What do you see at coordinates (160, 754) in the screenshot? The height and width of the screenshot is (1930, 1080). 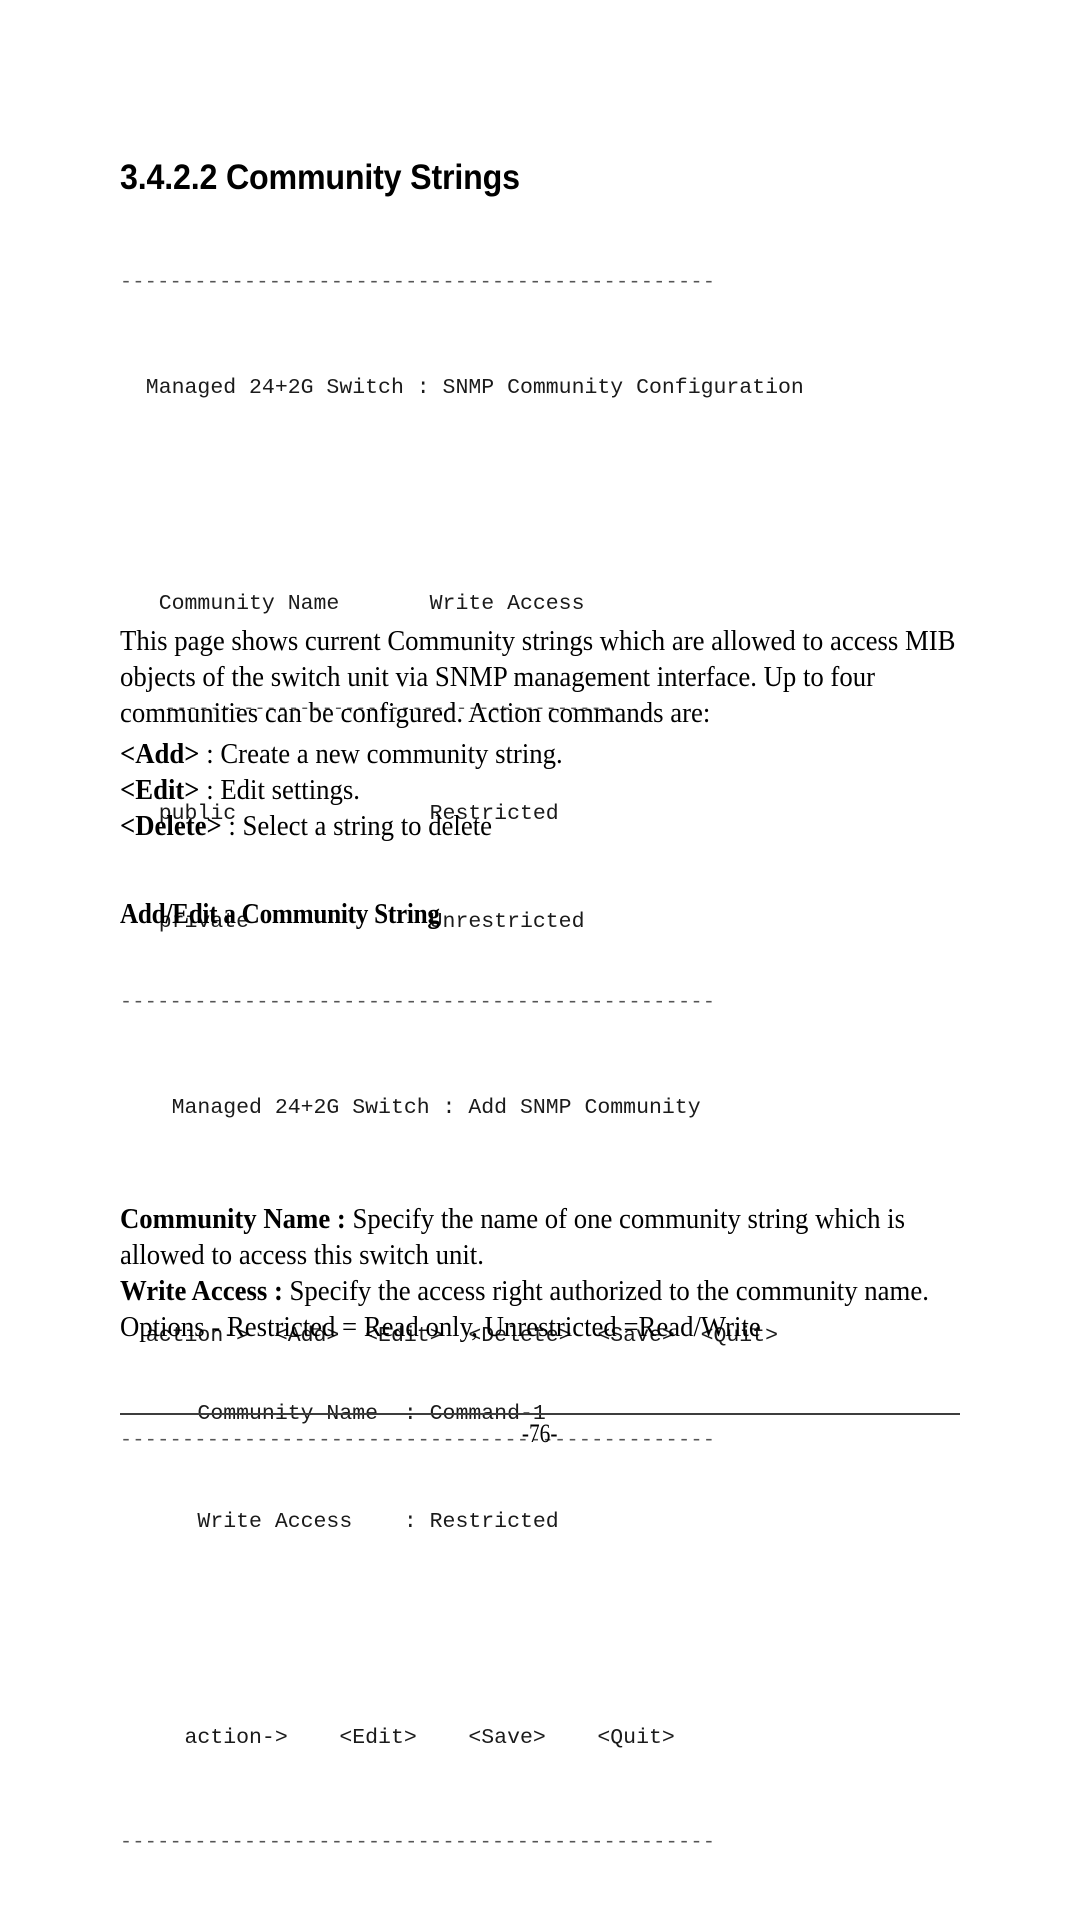 I see `action-term-add: <Add>` at bounding box center [160, 754].